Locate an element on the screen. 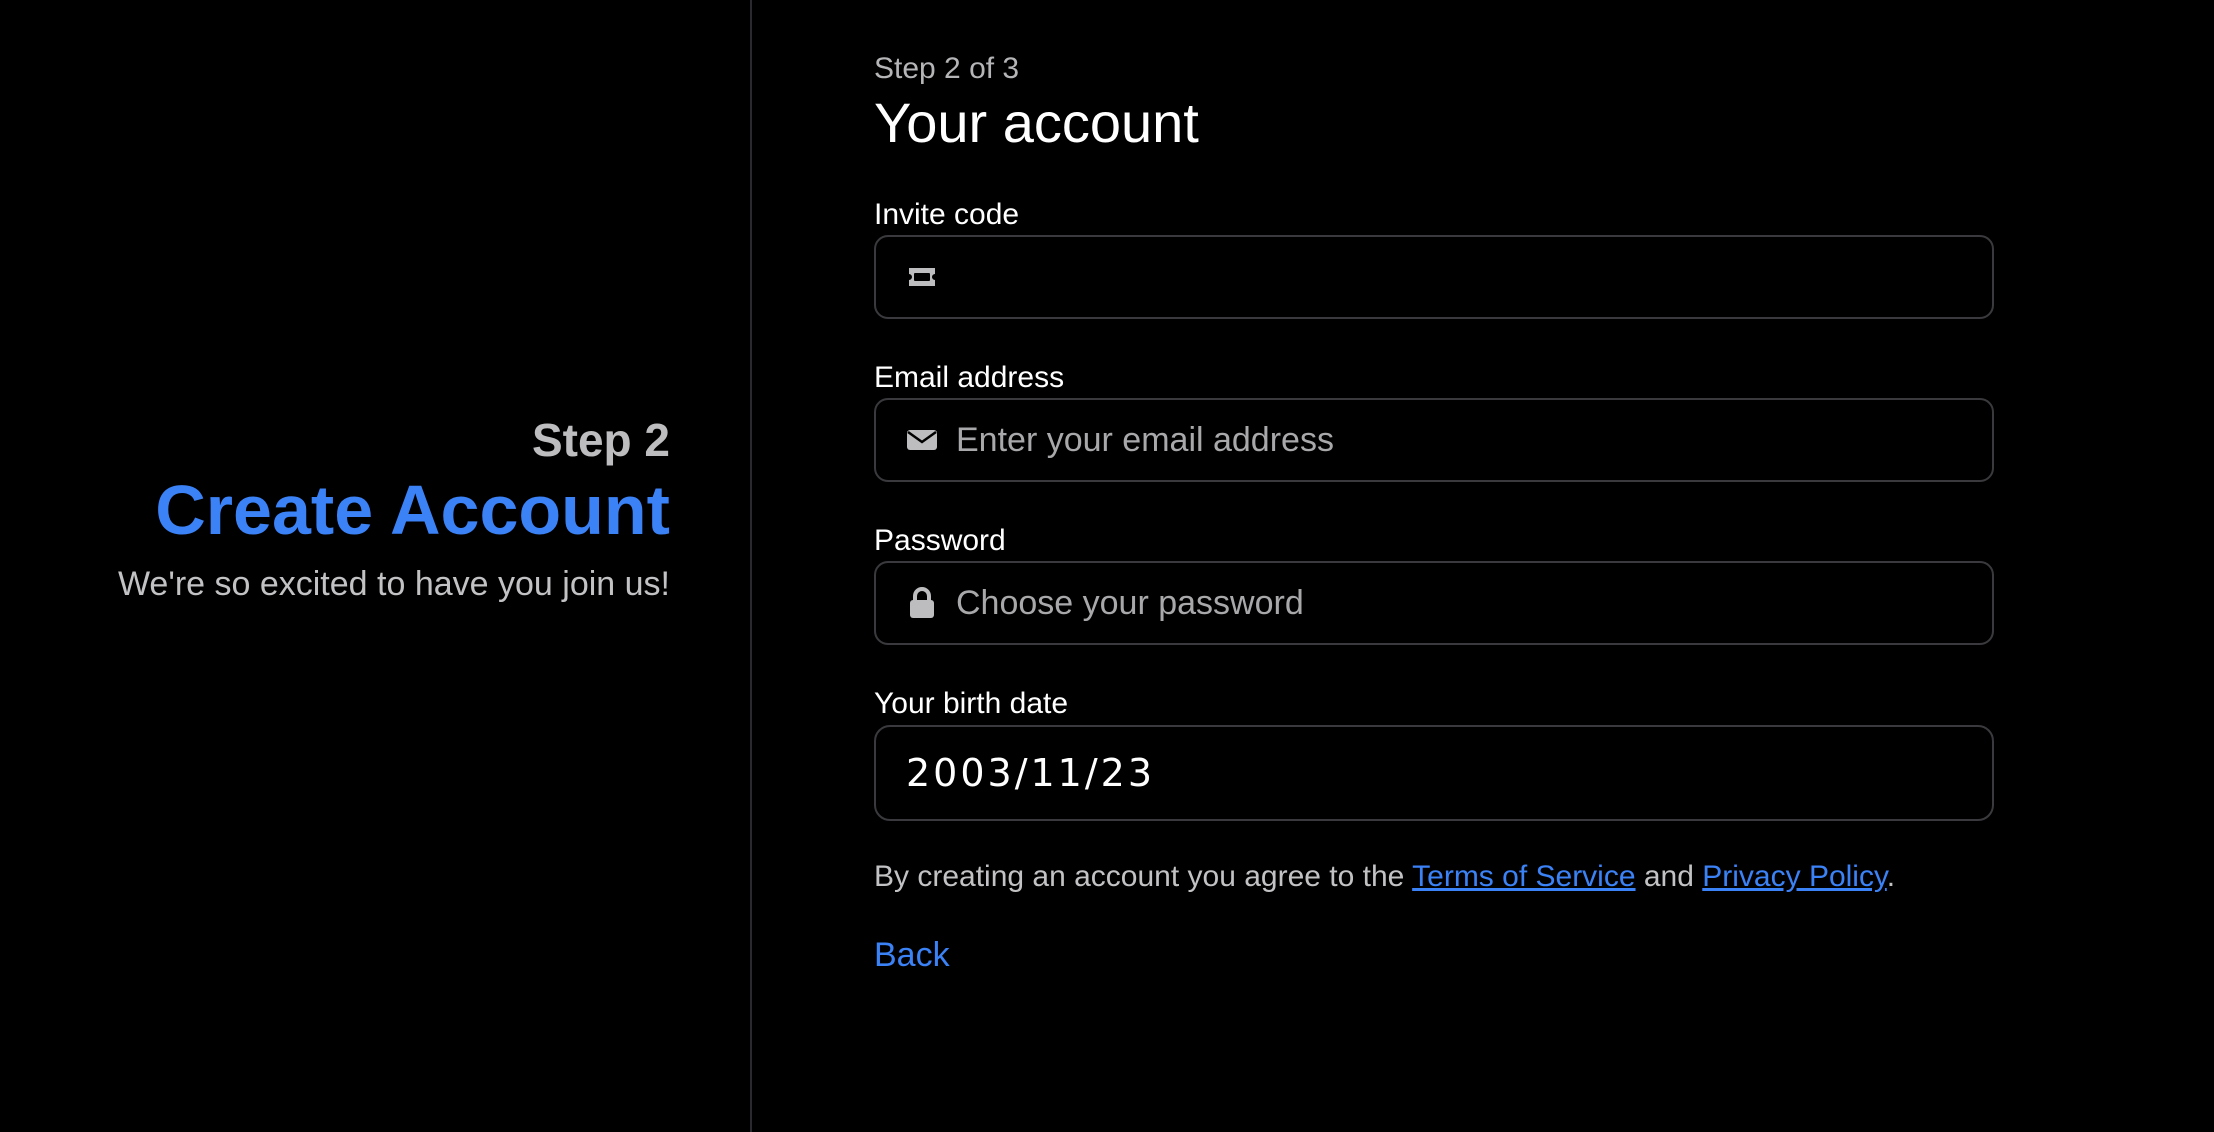 Image resolution: width=2214 pixels, height=1132 pixels. password-field: Choose your password is located at coordinates (1434, 603).